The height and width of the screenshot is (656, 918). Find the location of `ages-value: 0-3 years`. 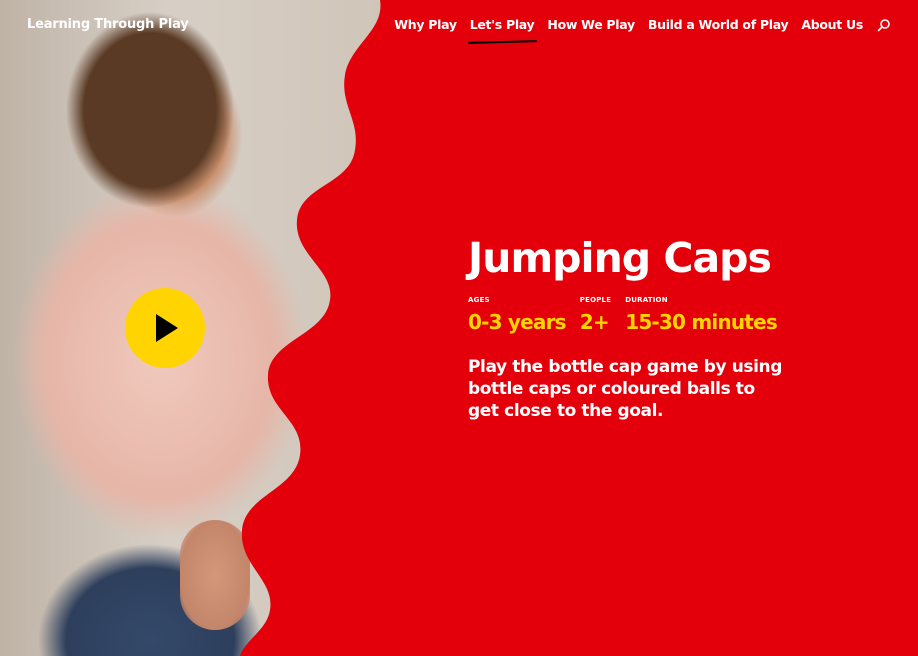

ages-value: 0-3 years is located at coordinates (517, 322).